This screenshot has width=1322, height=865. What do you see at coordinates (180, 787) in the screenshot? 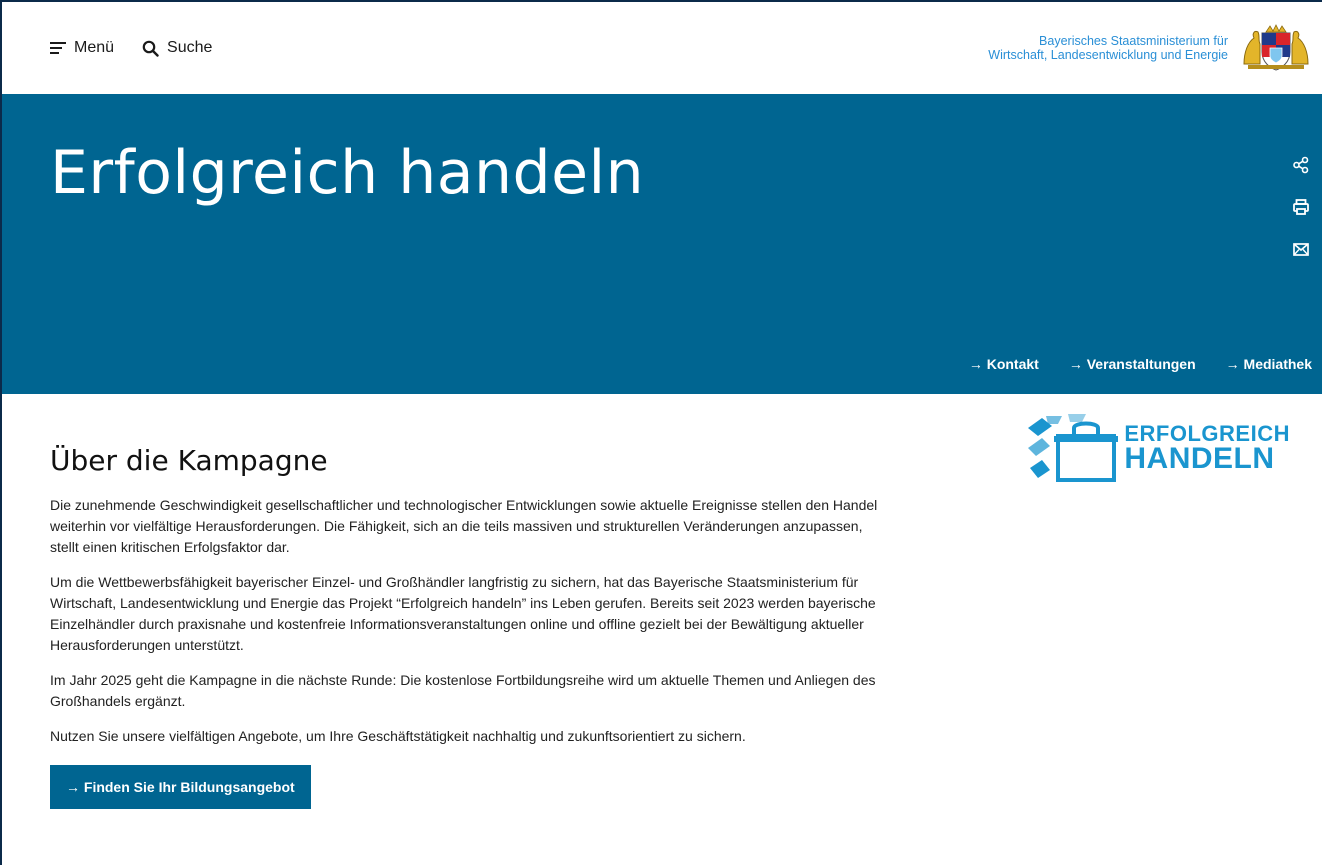
I see `find-course-button: → Finden Sie Ihr Bildungsangebot` at bounding box center [180, 787].